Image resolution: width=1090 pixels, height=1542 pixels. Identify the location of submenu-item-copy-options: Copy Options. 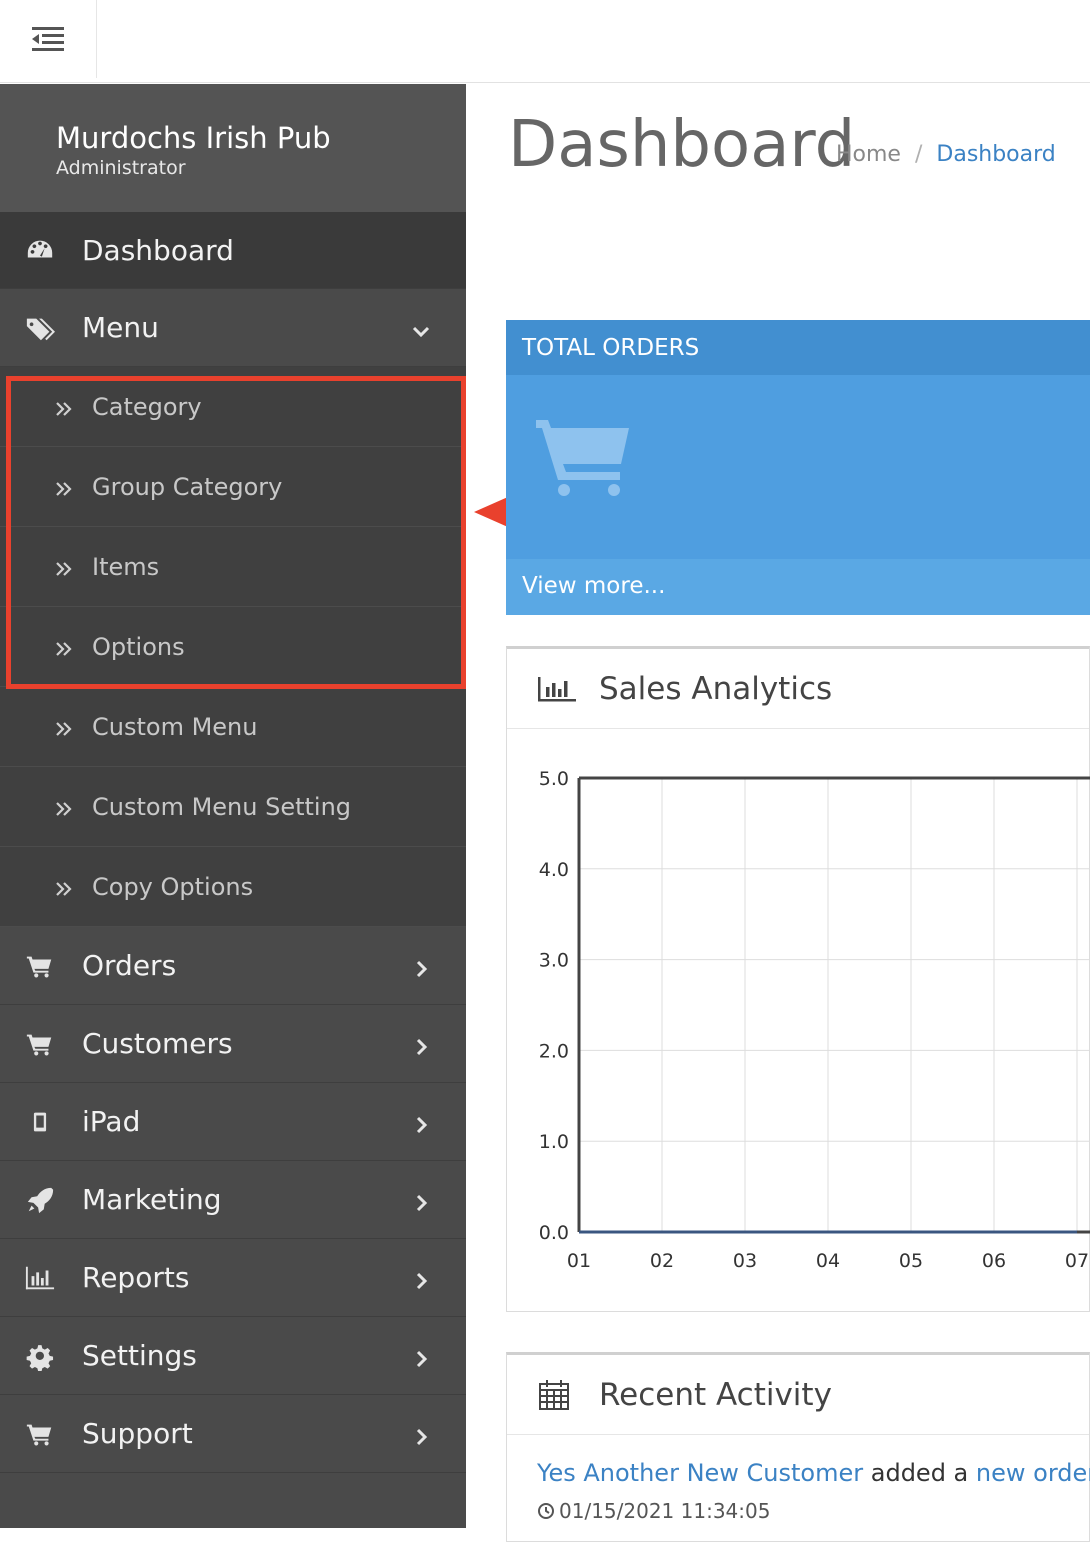
(233, 887).